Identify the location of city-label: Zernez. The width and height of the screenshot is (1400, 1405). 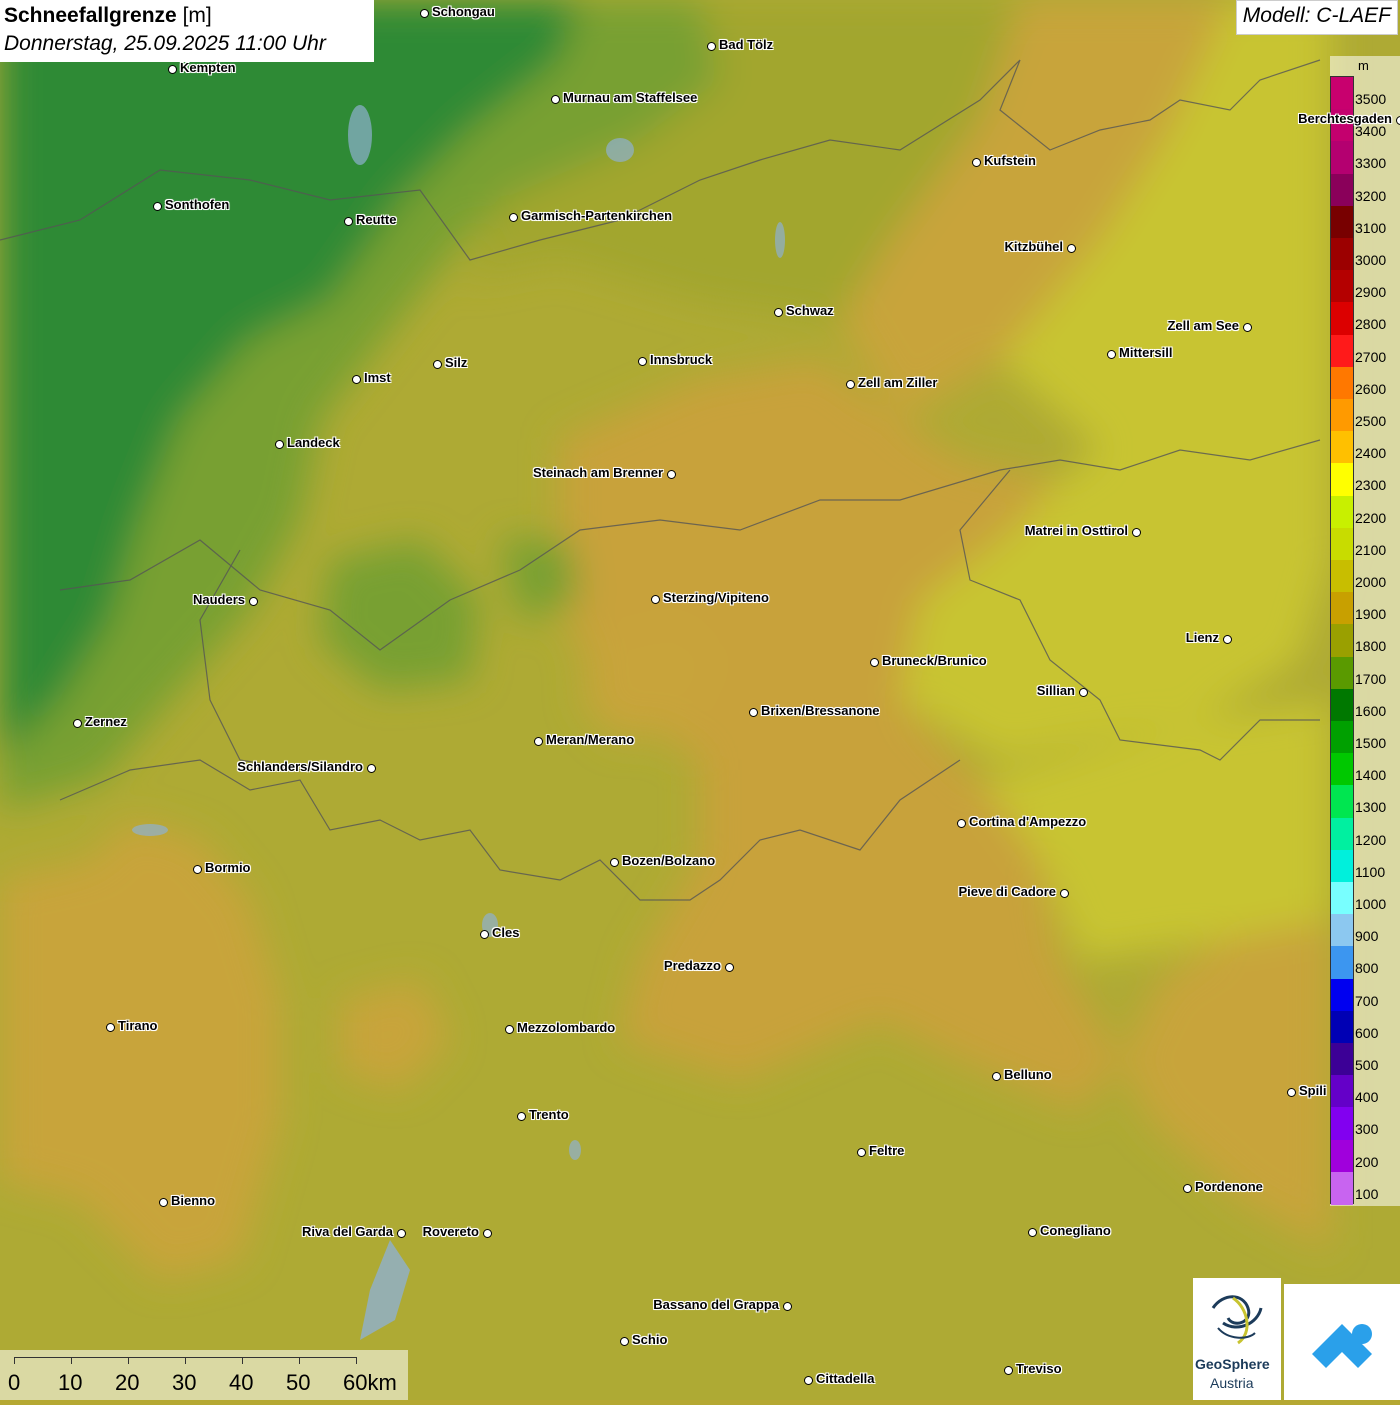
(106, 721).